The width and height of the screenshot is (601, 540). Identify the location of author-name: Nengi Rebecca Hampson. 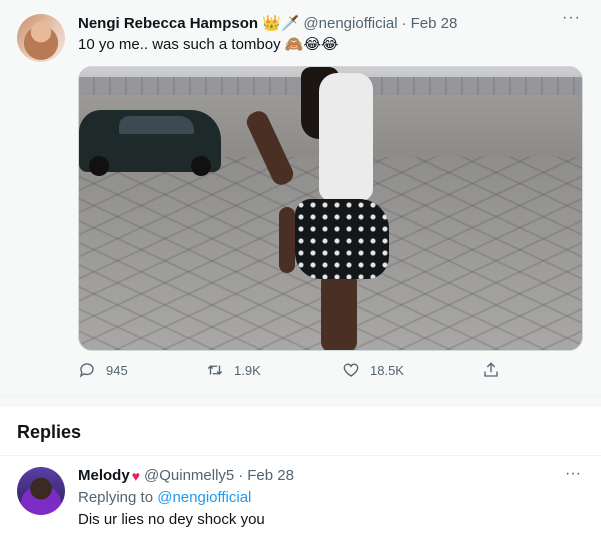
(168, 23).